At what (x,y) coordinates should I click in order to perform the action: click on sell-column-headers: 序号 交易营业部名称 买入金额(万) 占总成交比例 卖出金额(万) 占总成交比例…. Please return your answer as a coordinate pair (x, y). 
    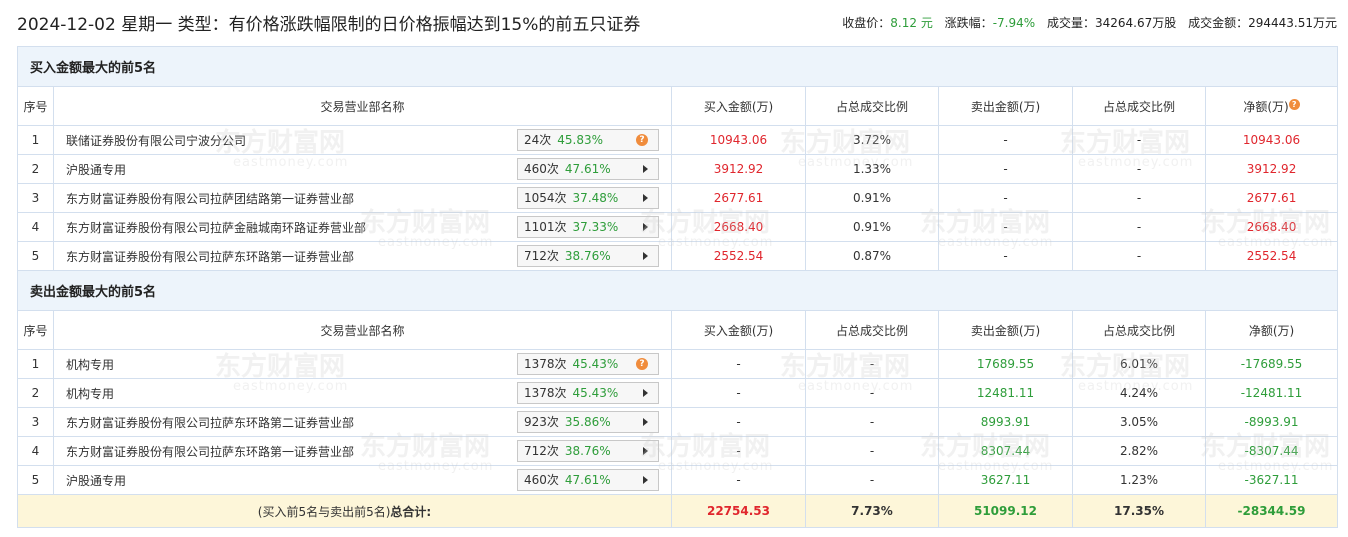
    Looking at the image, I should click on (678, 330).